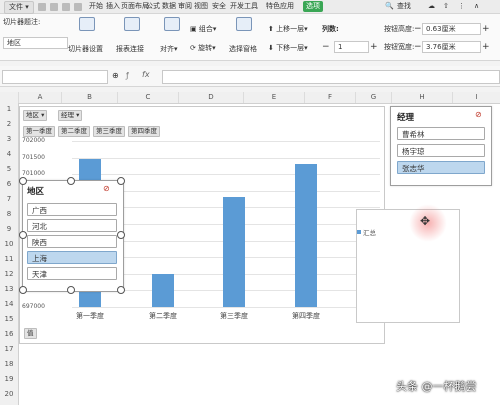  Describe the element at coordinates (113, 6) in the screenshot. I see `menu-item-insert: 插入` at that location.